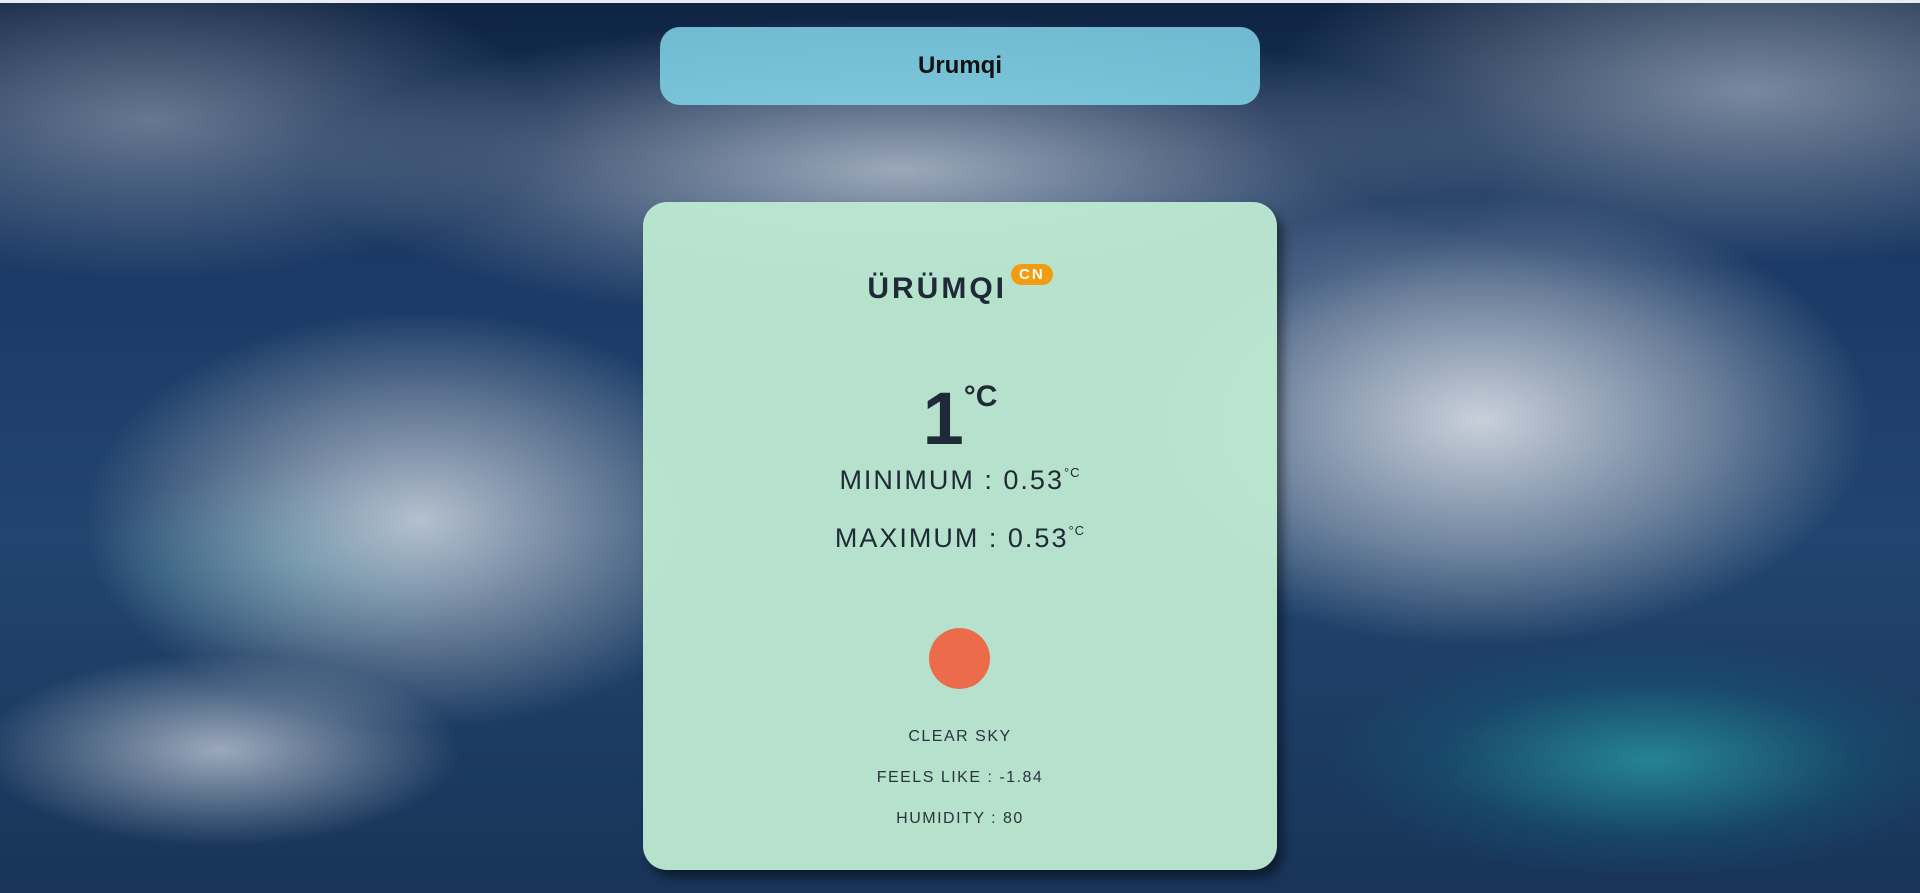  Describe the element at coordinates (959, 658) in the screenshot. I see `sun-icon` at that location.